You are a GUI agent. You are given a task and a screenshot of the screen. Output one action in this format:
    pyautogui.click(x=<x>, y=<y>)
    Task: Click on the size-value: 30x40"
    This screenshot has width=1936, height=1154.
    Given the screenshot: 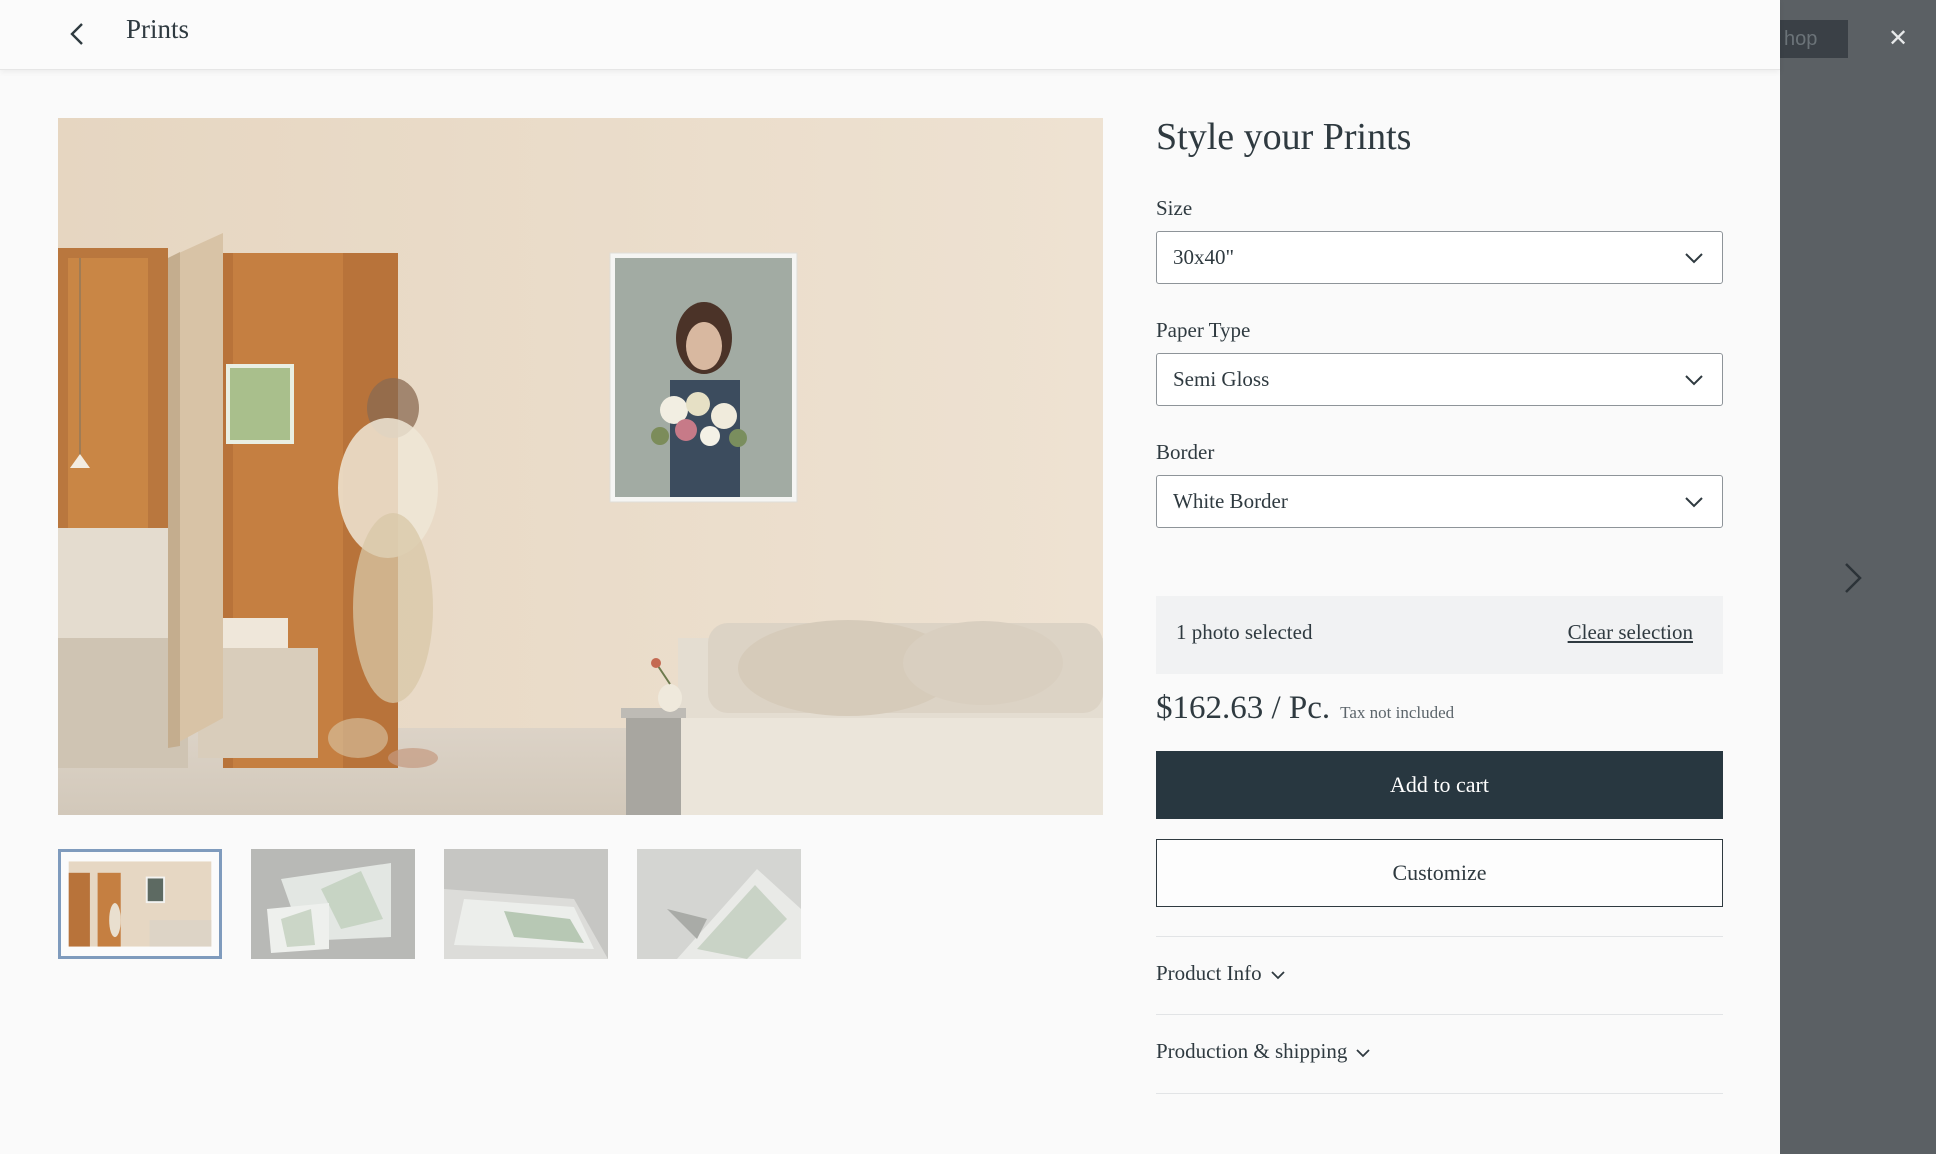 What is the action you would take?
    pyautogui.click(x=1204, y=257)
    